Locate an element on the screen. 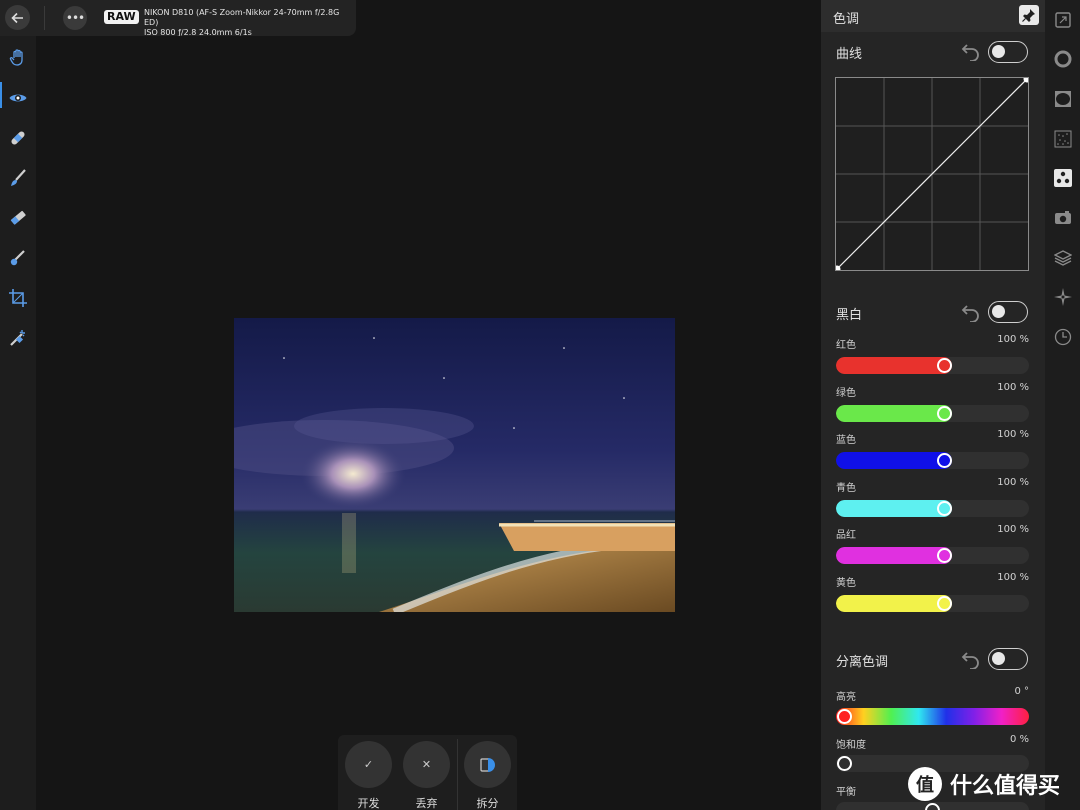 The image size is (1080, 810). curves-graph is located at coordinates (932, 174).